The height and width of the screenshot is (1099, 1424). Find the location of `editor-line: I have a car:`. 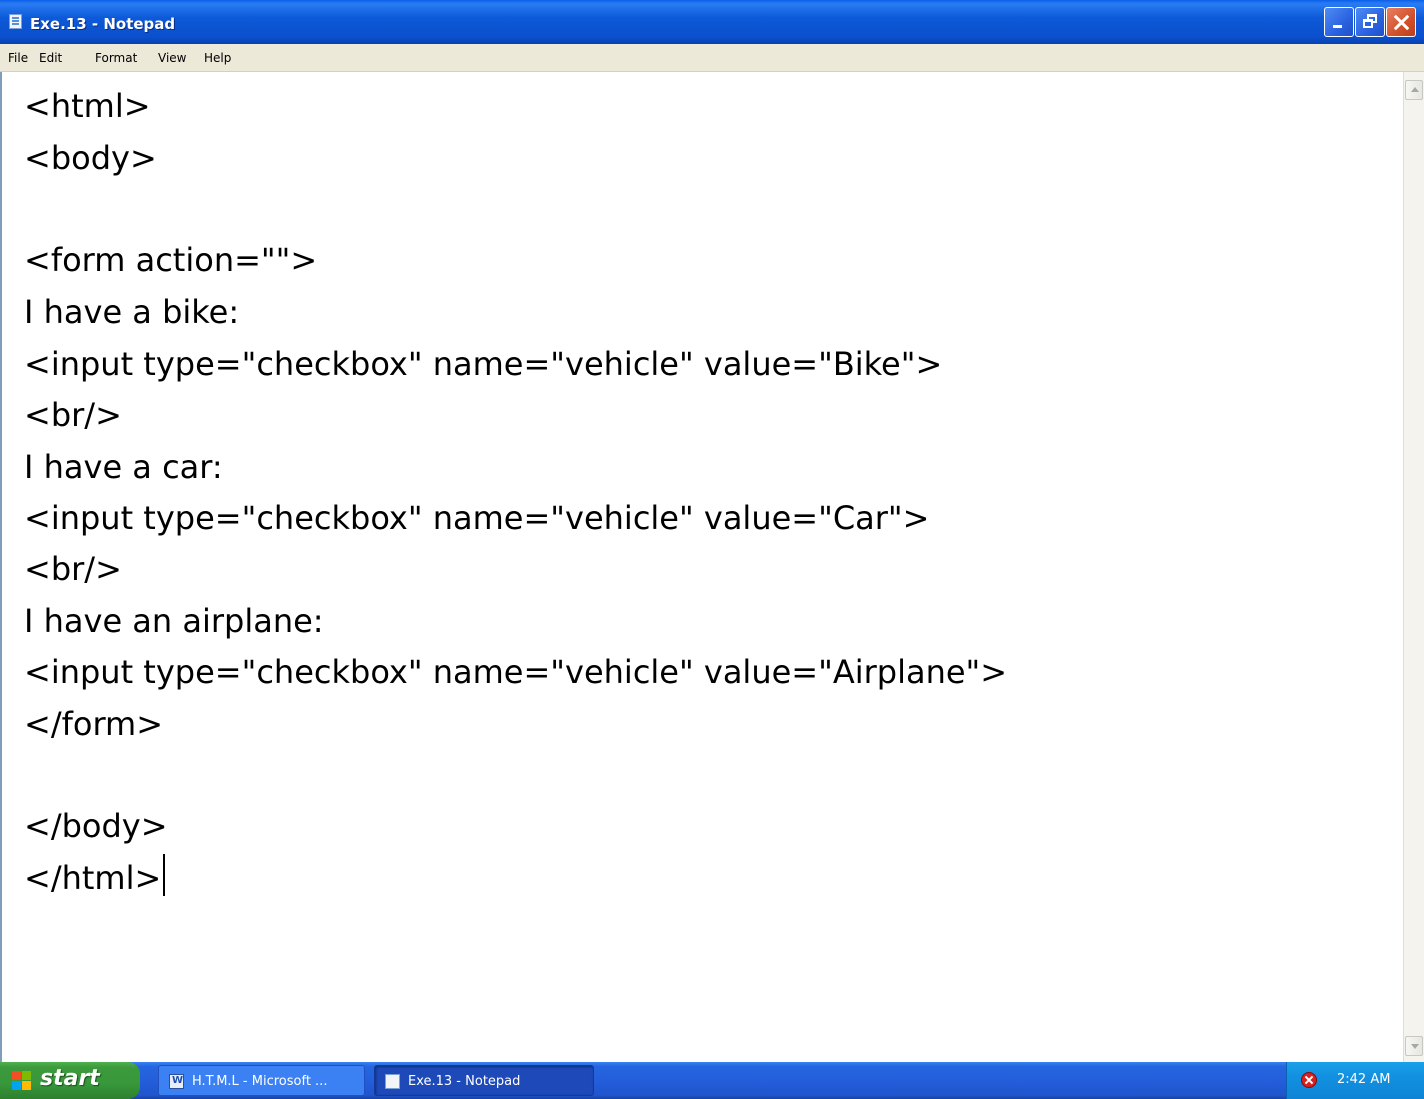

editor-line: I have a car: is located at coordinates (123, 467).